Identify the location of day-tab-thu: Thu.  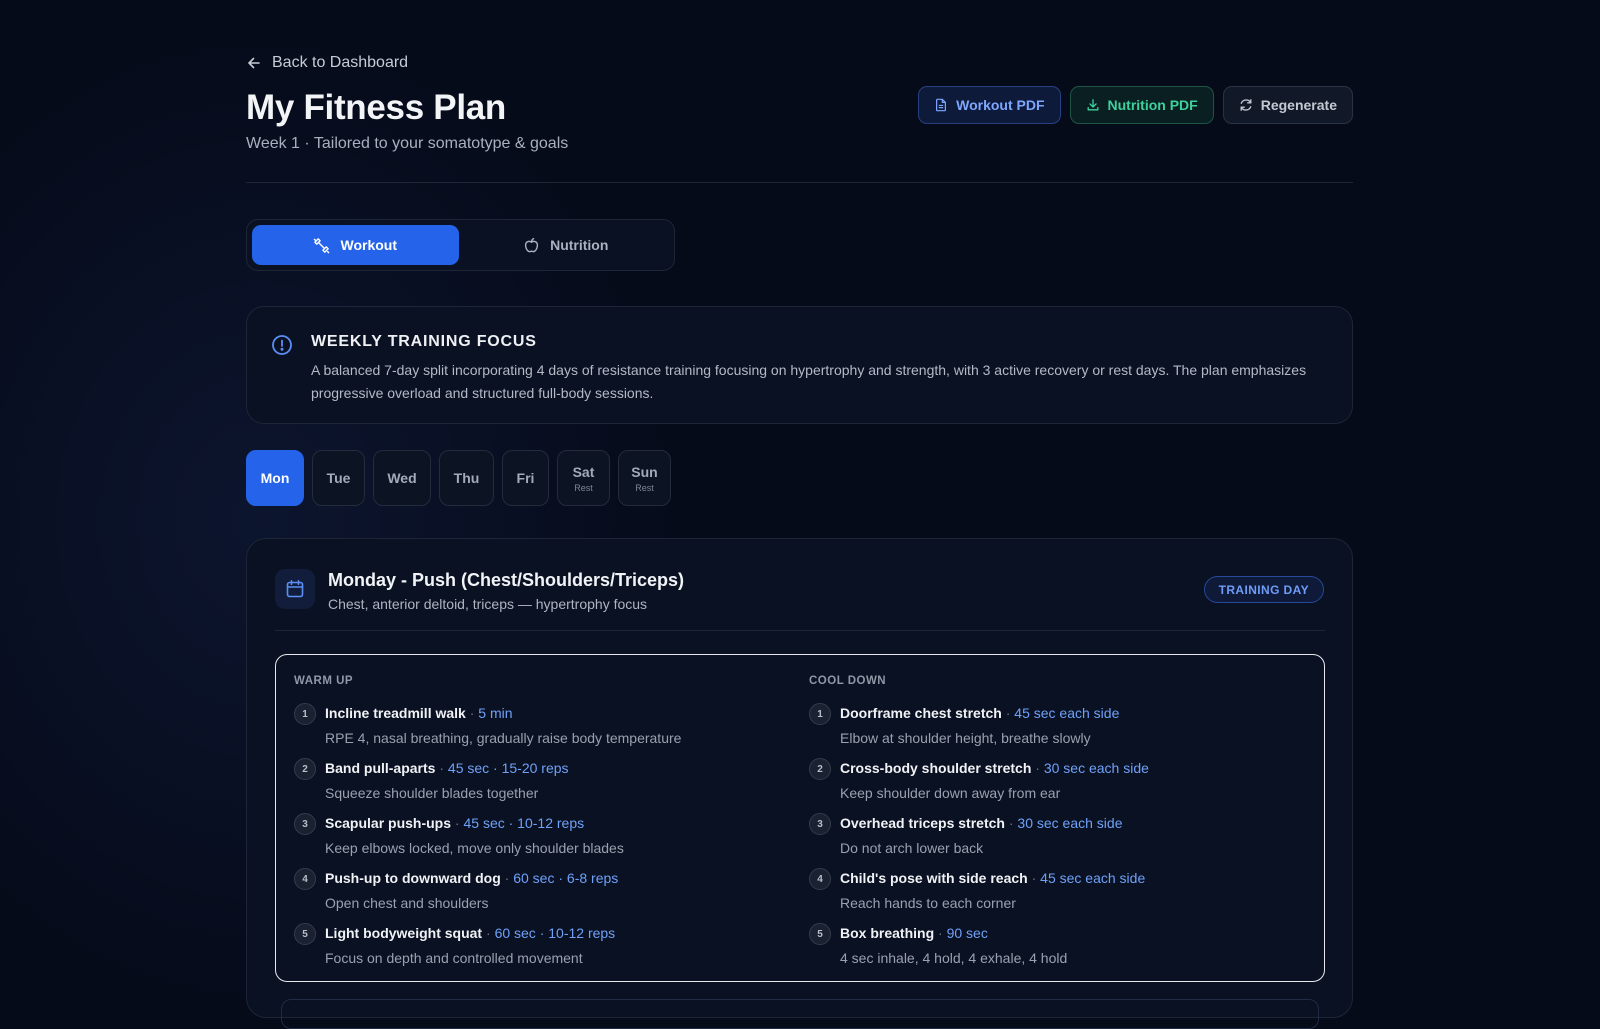
(466, 478).